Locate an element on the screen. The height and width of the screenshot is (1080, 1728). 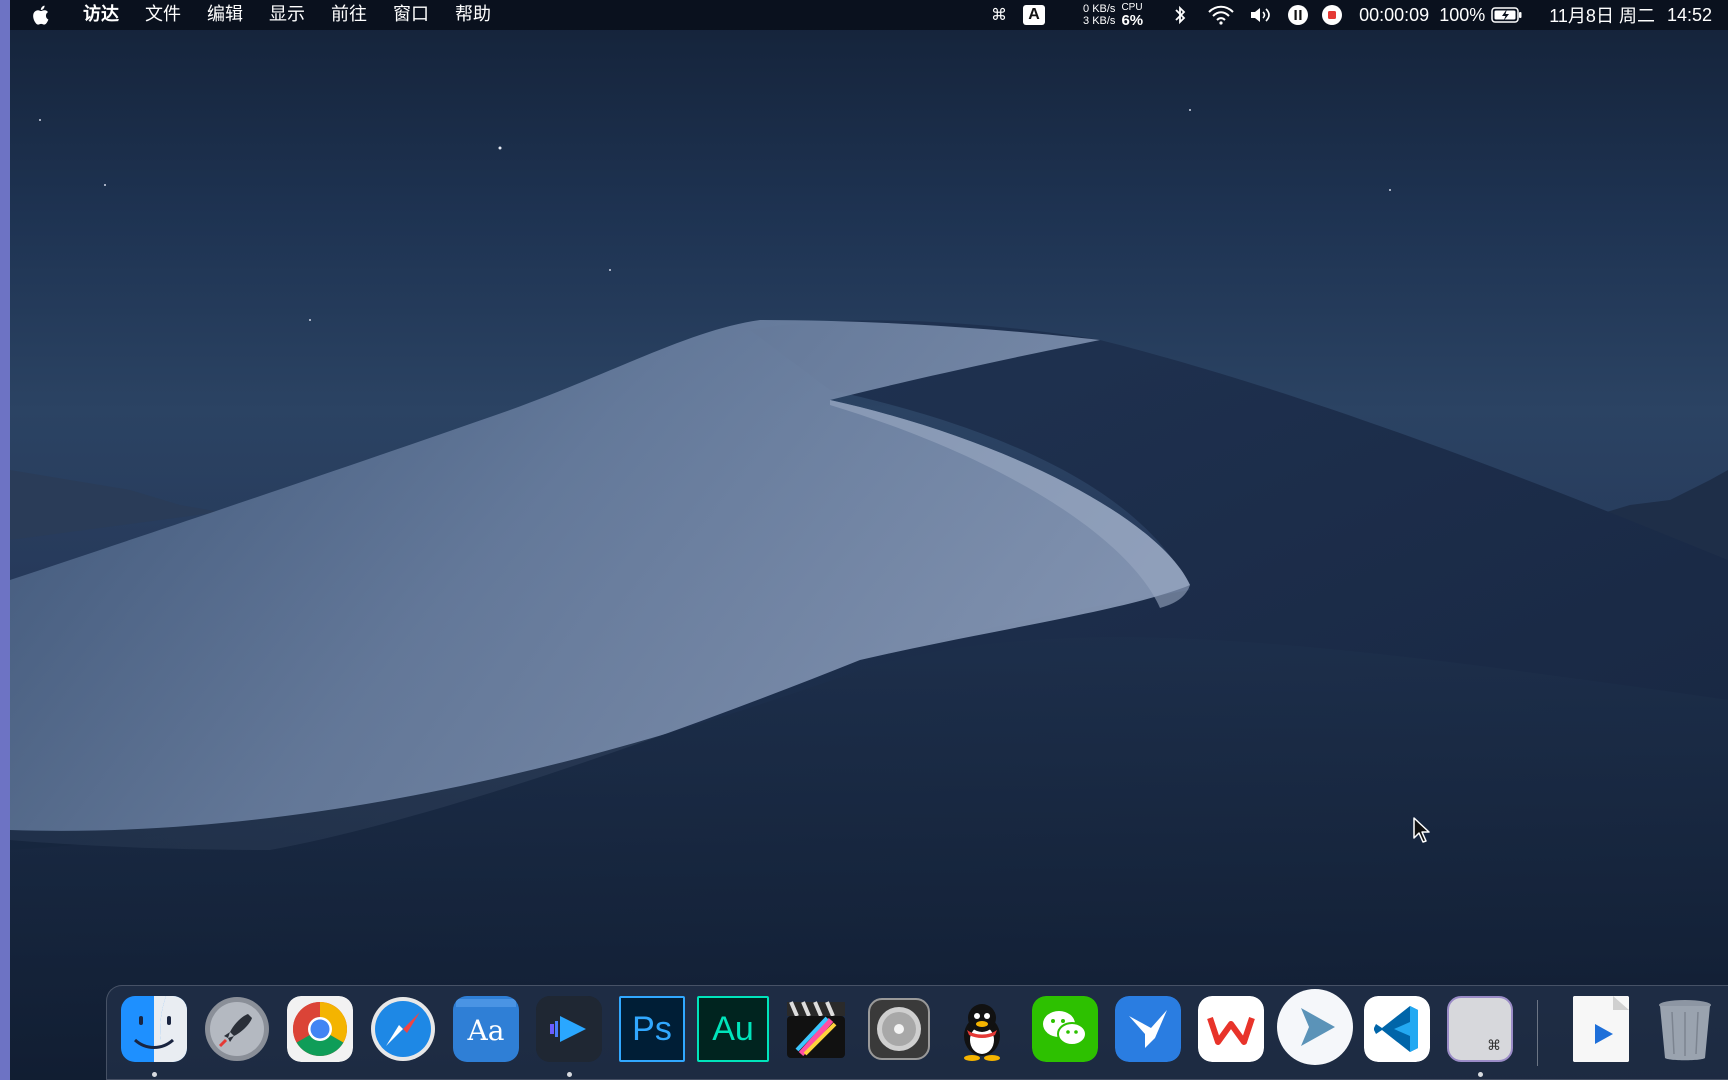
menu-app-name: 访达 is located at coordinates (101, 15).